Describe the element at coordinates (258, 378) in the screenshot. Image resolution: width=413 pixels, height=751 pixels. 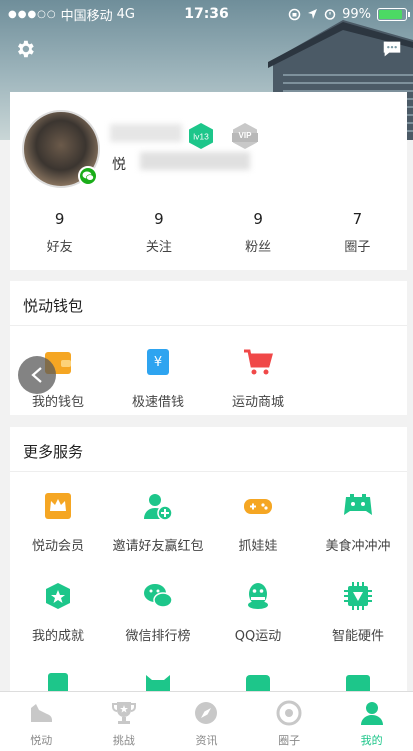
I see `sports-mall-item: 运动商城` at that location.